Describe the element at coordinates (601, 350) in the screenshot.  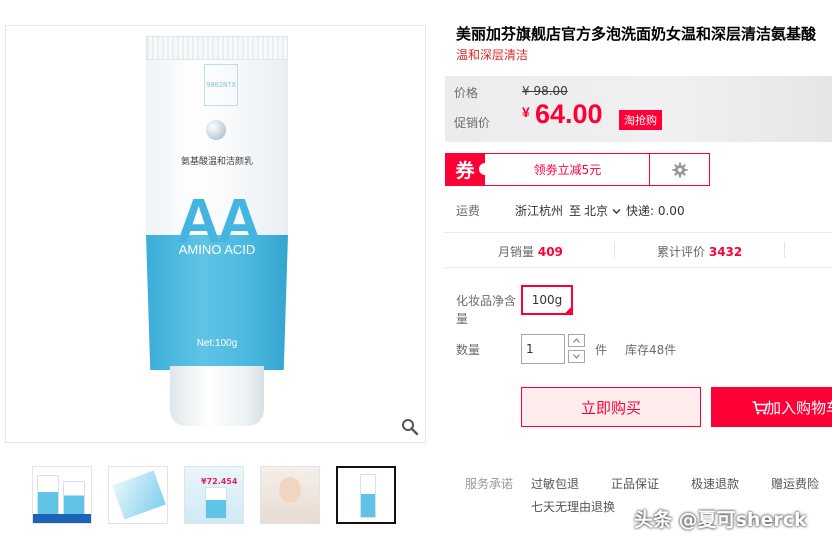
I see `quantity-unit: 件` at that location.